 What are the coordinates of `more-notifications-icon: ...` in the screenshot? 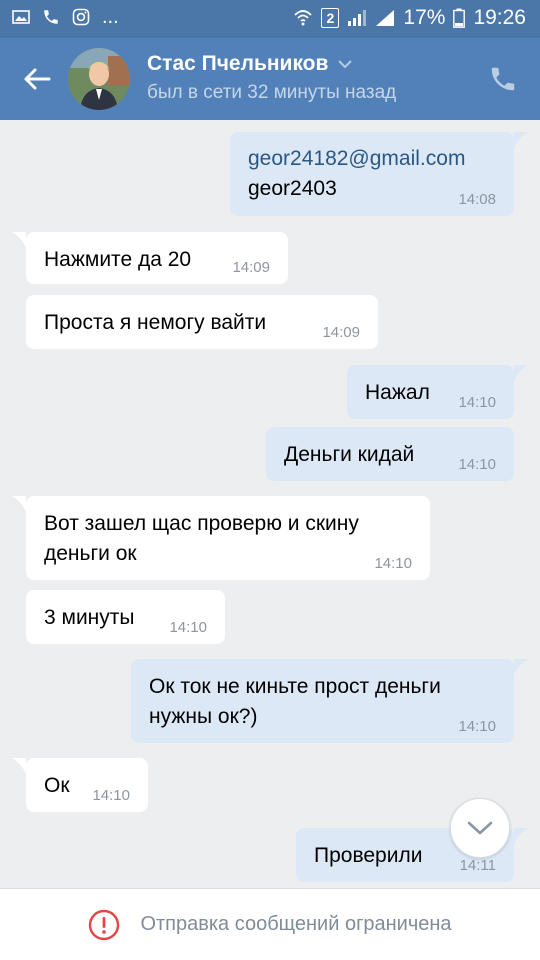 It's located at (110, 17).